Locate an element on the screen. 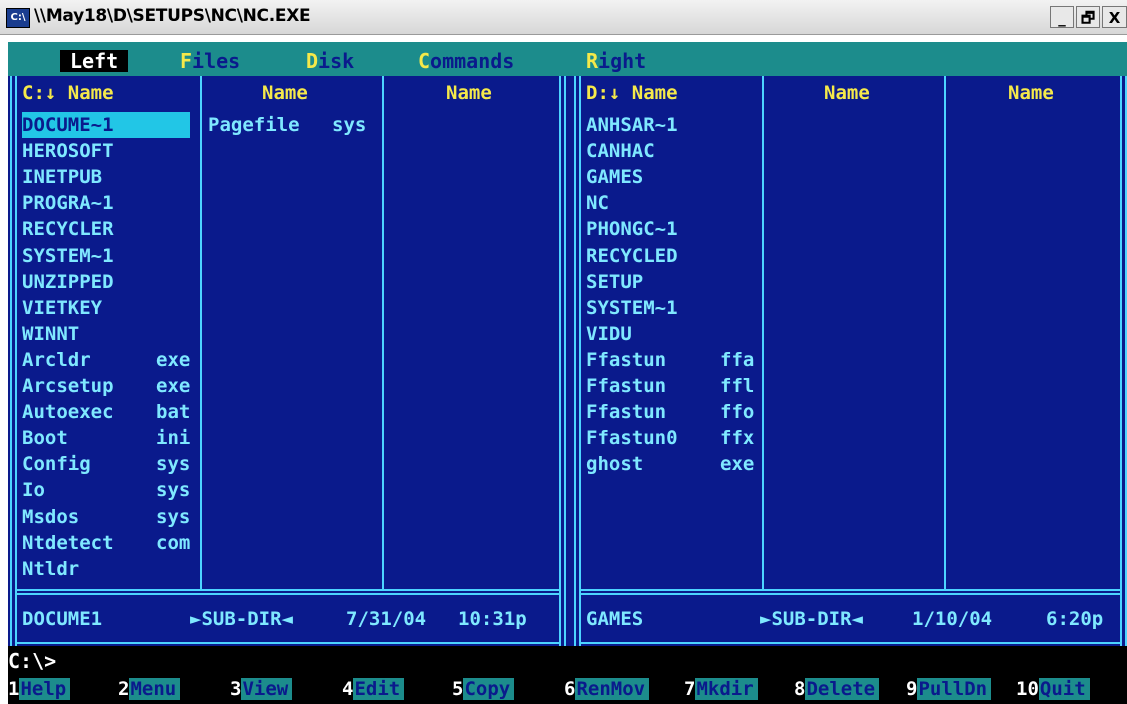 The height and width of the screenshot is (704, 1127). fkey-quit: 10Quit is located at coordinates (1053, 689).